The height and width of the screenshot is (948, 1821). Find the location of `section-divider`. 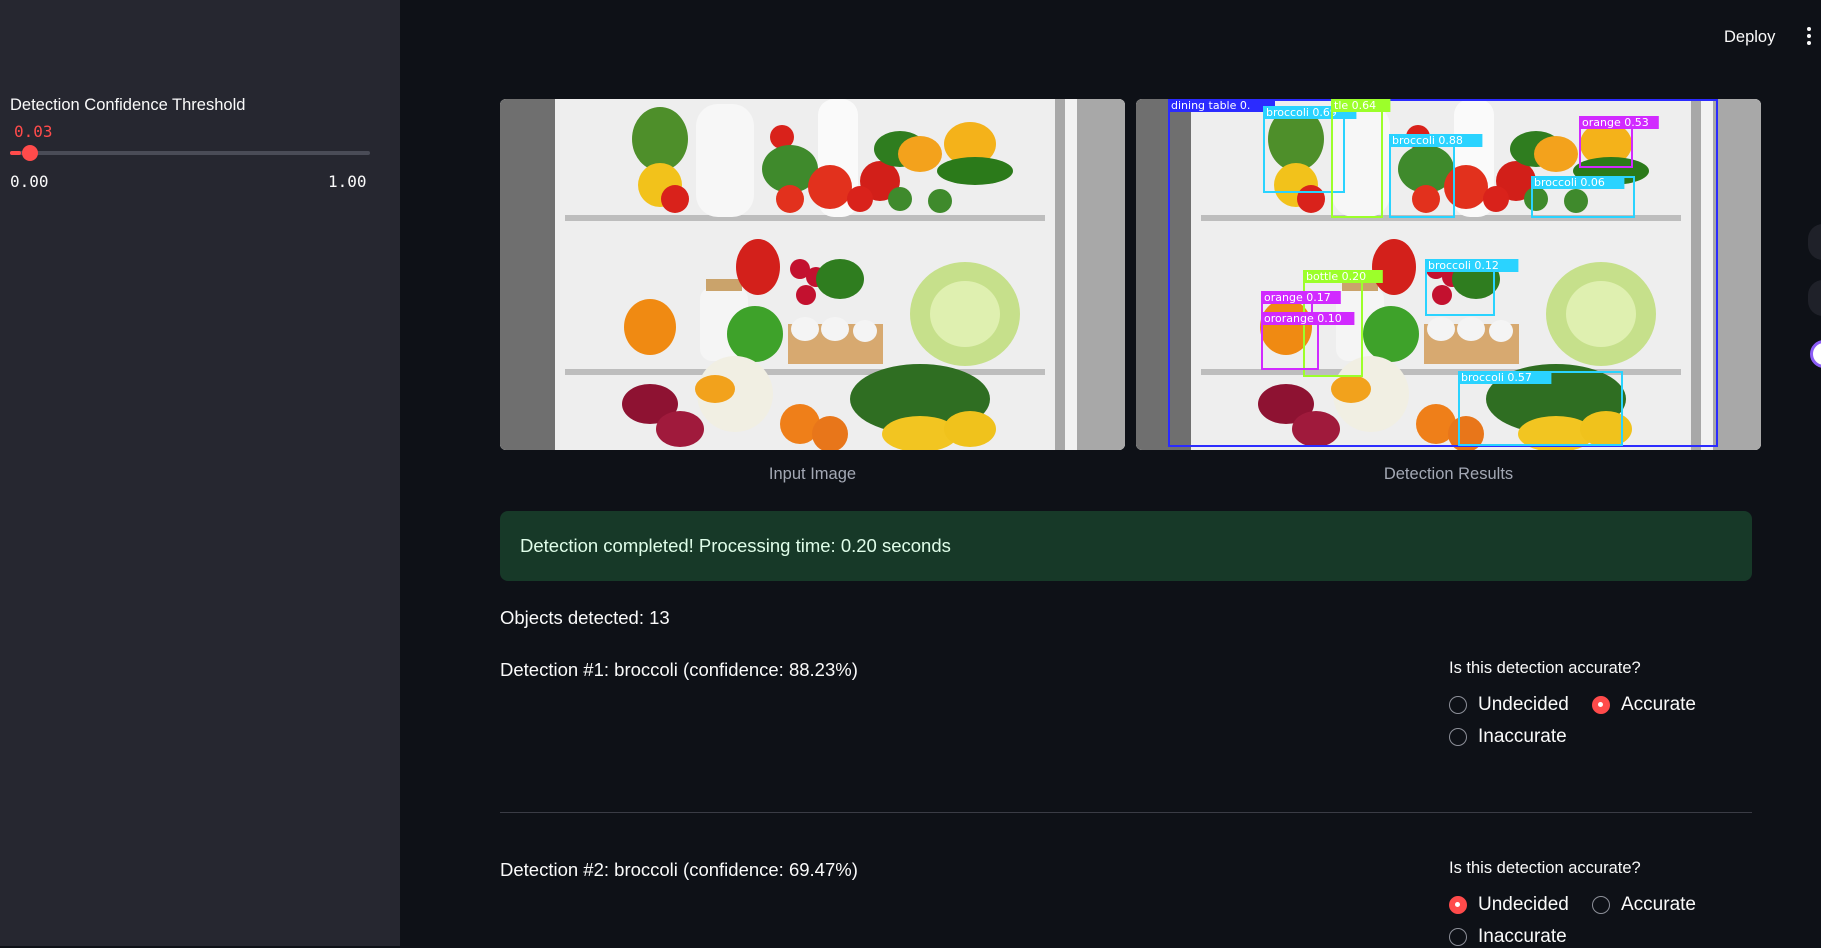

section-divider is located at coordinates (1126, 812).